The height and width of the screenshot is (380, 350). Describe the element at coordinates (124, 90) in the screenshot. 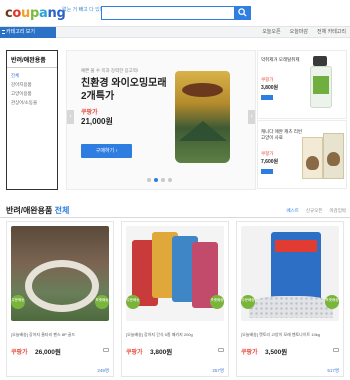

I see `banner-title: 친환경 와이오밍모래 2개특가` at that location.